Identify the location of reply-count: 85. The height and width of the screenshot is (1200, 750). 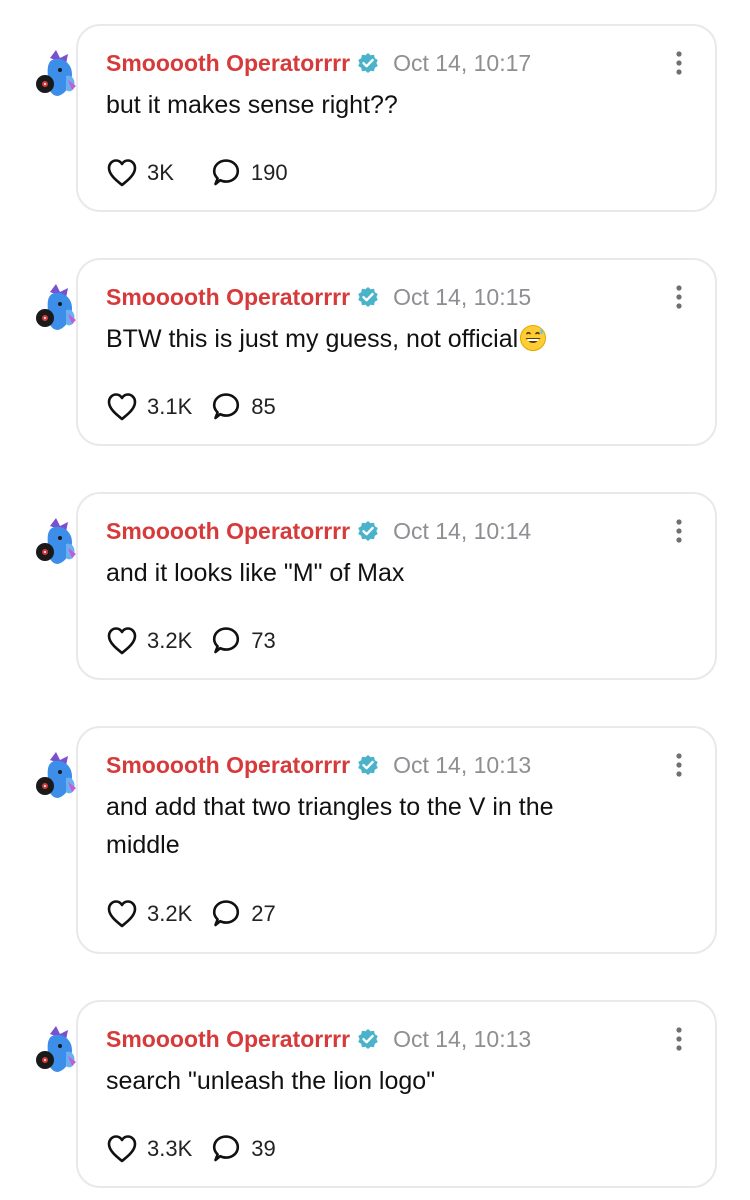
(263, 406).